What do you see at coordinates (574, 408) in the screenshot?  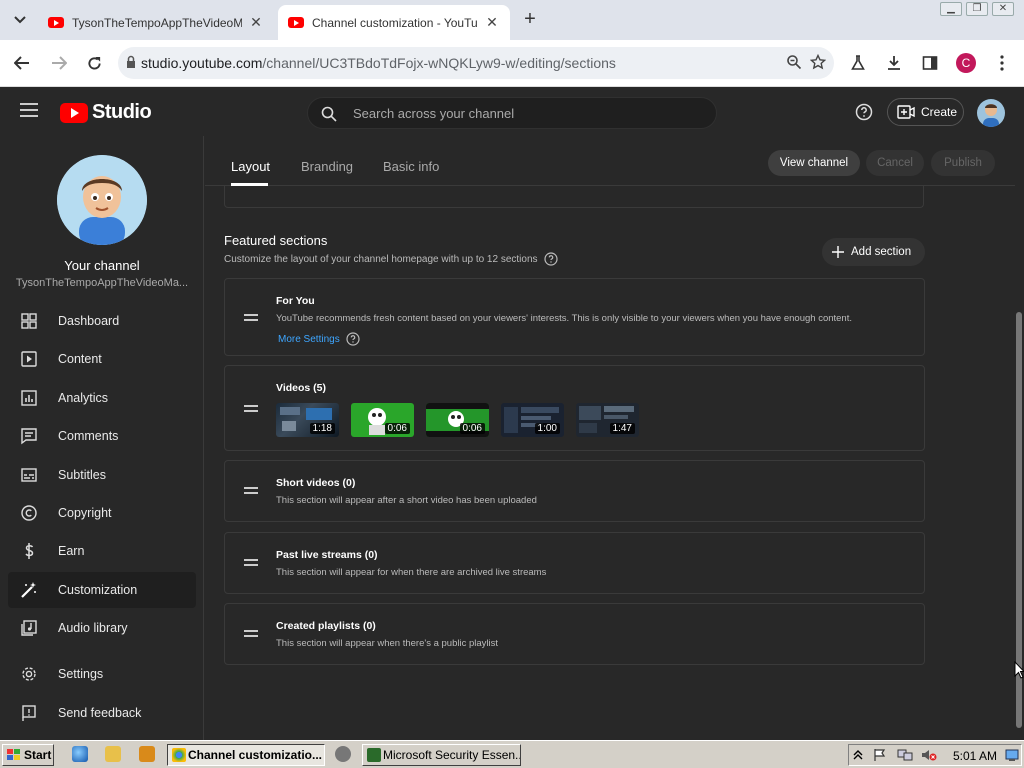 I see `section-card-videos: Videos (5) 1:18 0:06 0:06 1:00 1:47` at bounding box center [574, 408].